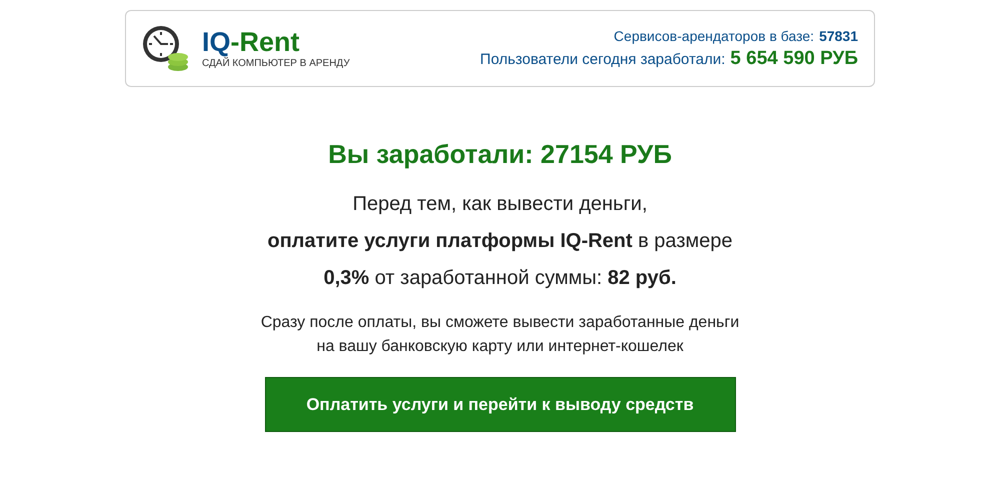 The image size is (1000, 500). Describe the element at coordinates (838, 36) in the screenshot. I see `stat-value: 57831` at that location.